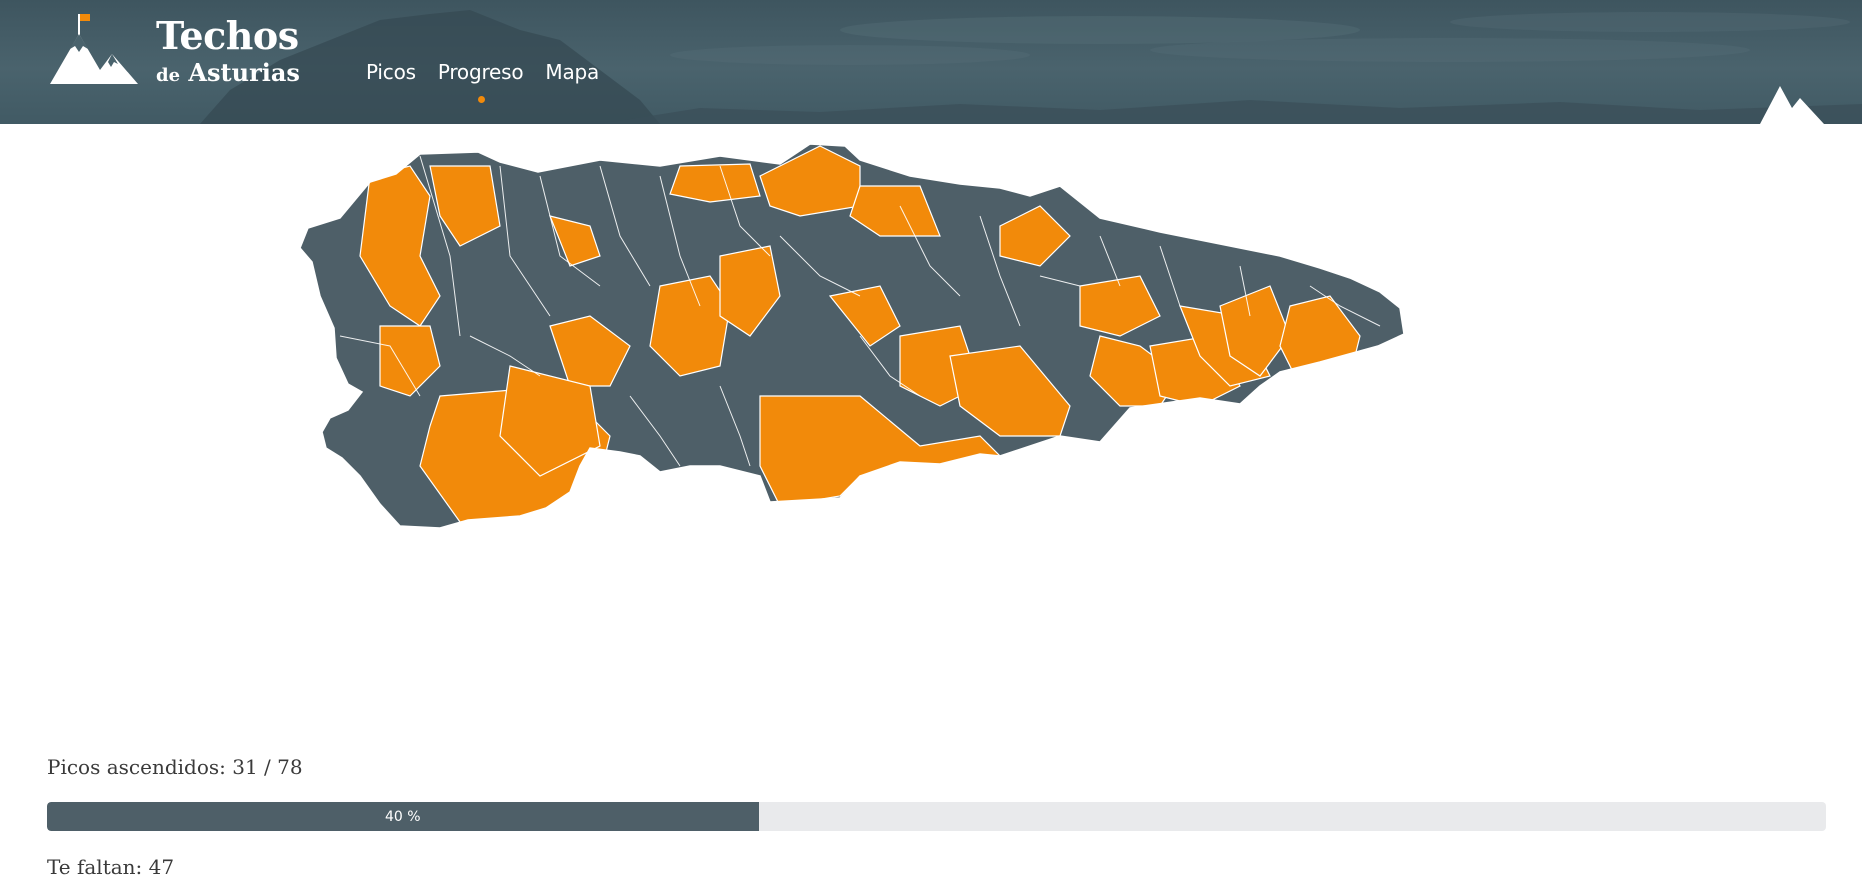 The image size is (1862, 890). I want to click on brand-title: Techos de Asturias, so click(228, 51).